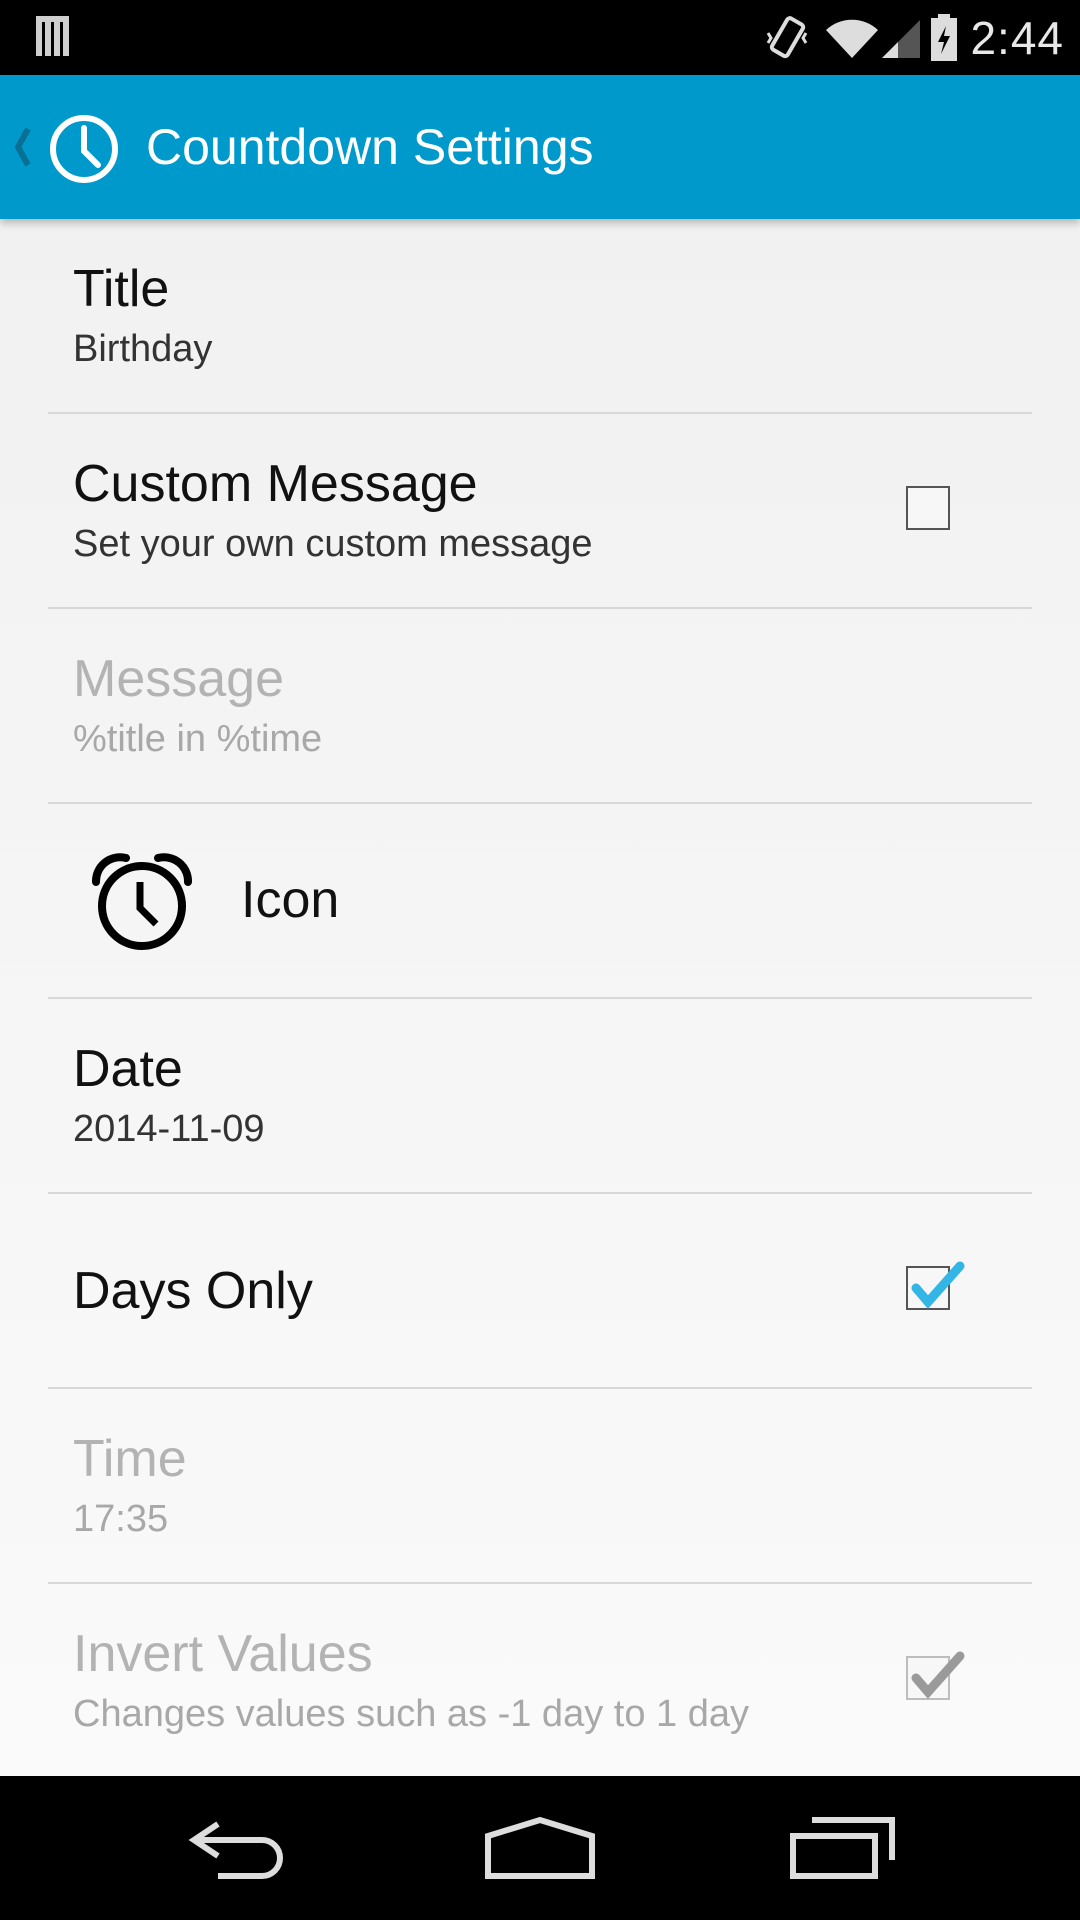 This screenshot has height=1920, width=1080. I want to click on status-clock: 2:44, so click(1017, 37).